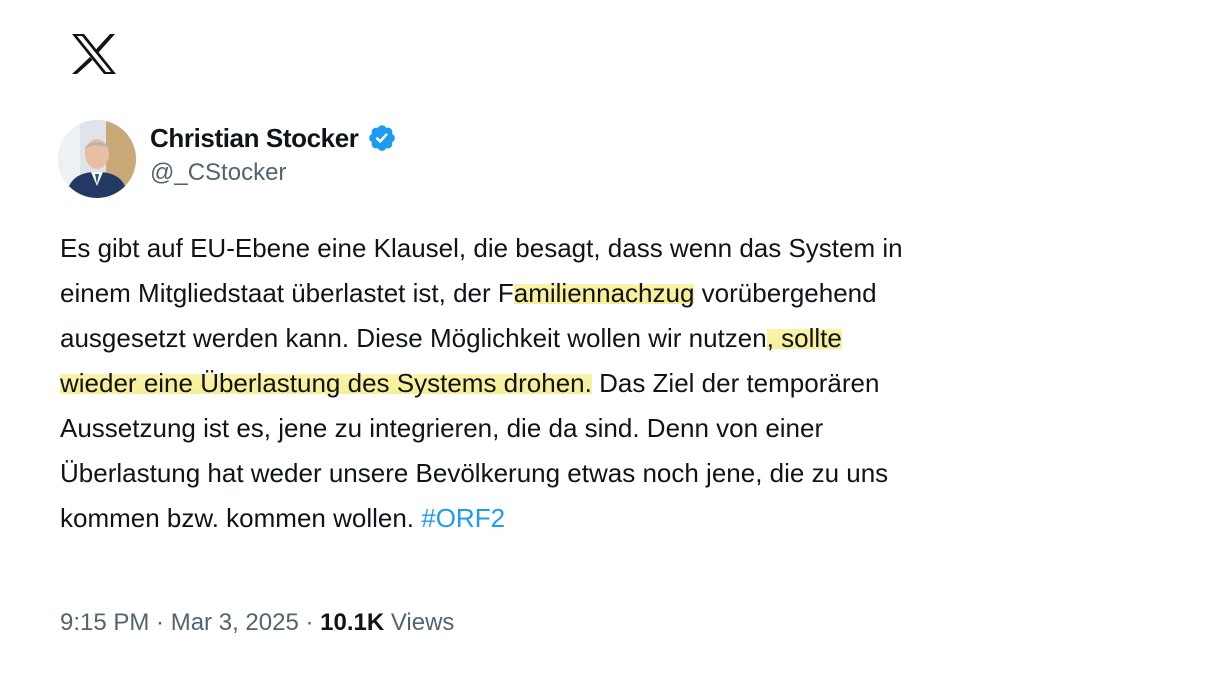 The height and width of the screenshot is (684, 1221). Describe the element at coordinates (97, 159) in the screenshot. I see `avatar` at that location.